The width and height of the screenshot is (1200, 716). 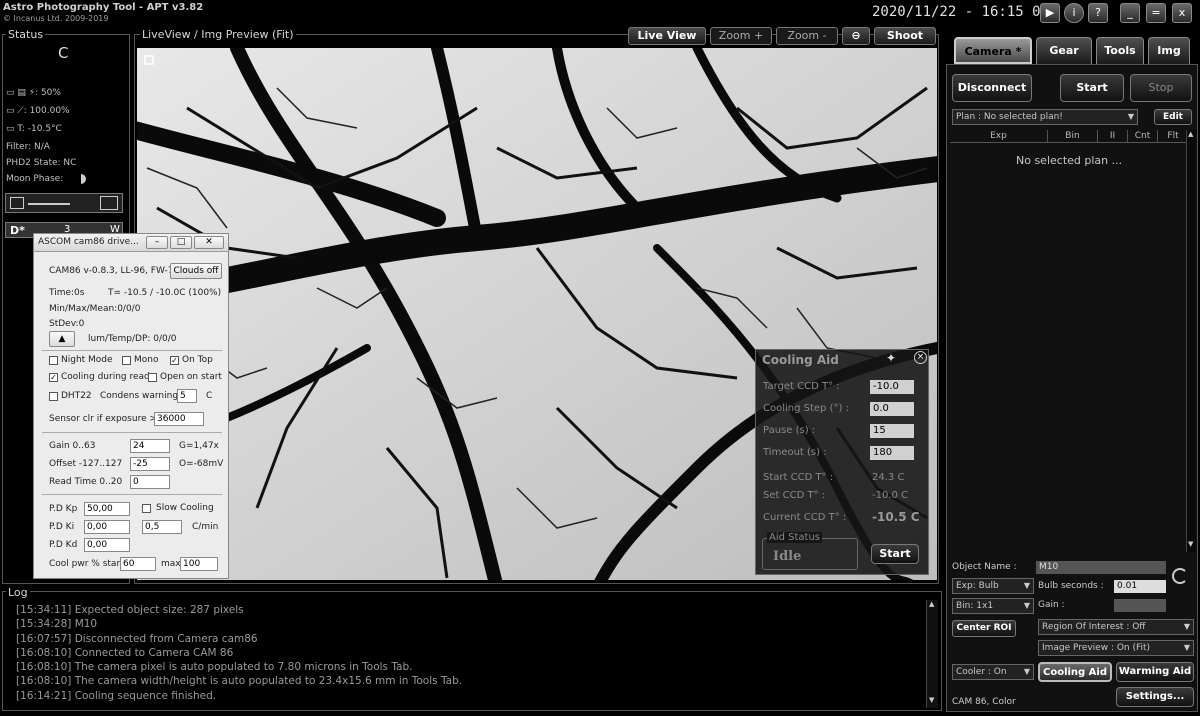 What do you see at coordinates (807, 36) in the screenshot?
I see `zoom-out-button: Zoom -` at bounding box center [807, 36].